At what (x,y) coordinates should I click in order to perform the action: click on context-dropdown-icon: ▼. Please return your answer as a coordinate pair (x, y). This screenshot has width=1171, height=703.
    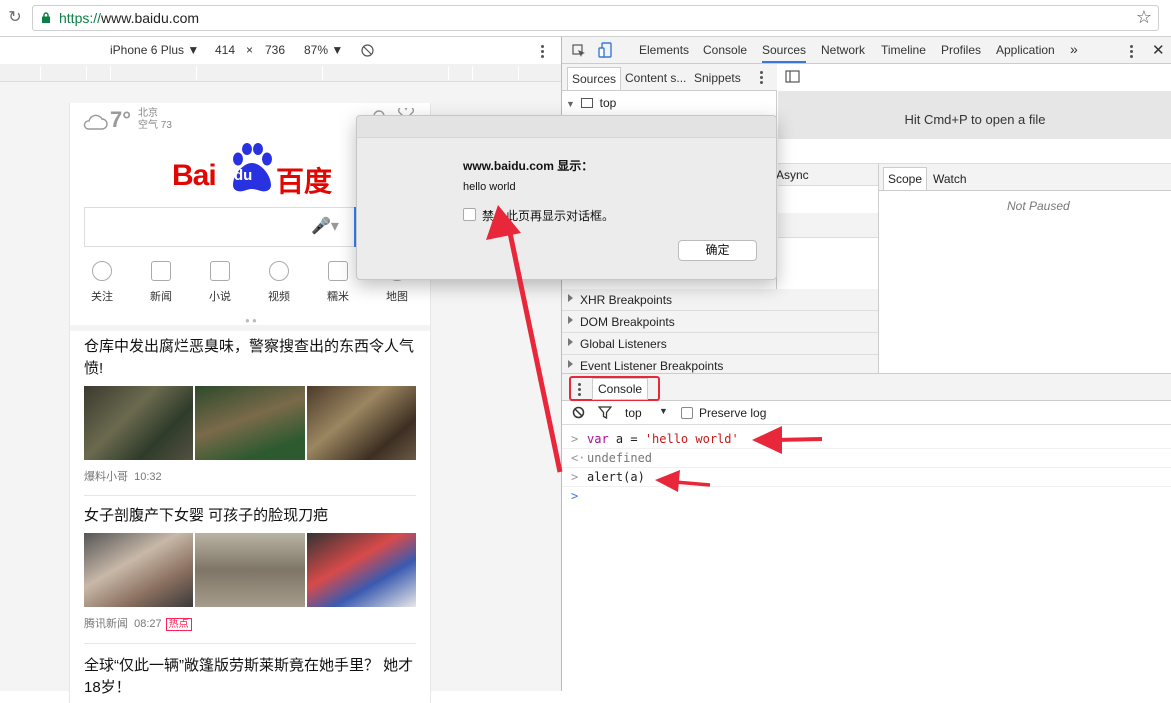
    Looking at the image, I should click on (663, 411).